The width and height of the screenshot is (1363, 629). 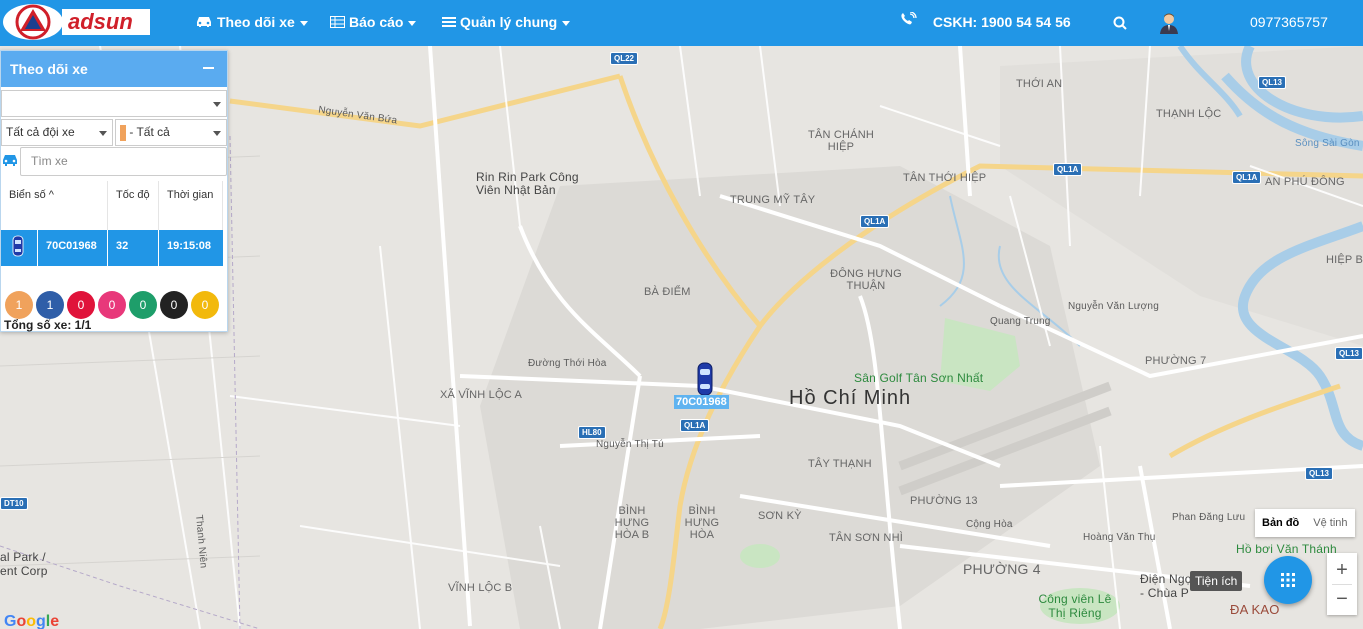 What do you see at coordinates (632, 523) in the screenshot?
I see `district-label: BÌNH HƯNG HÒA B` at bounding box center [632, 523].